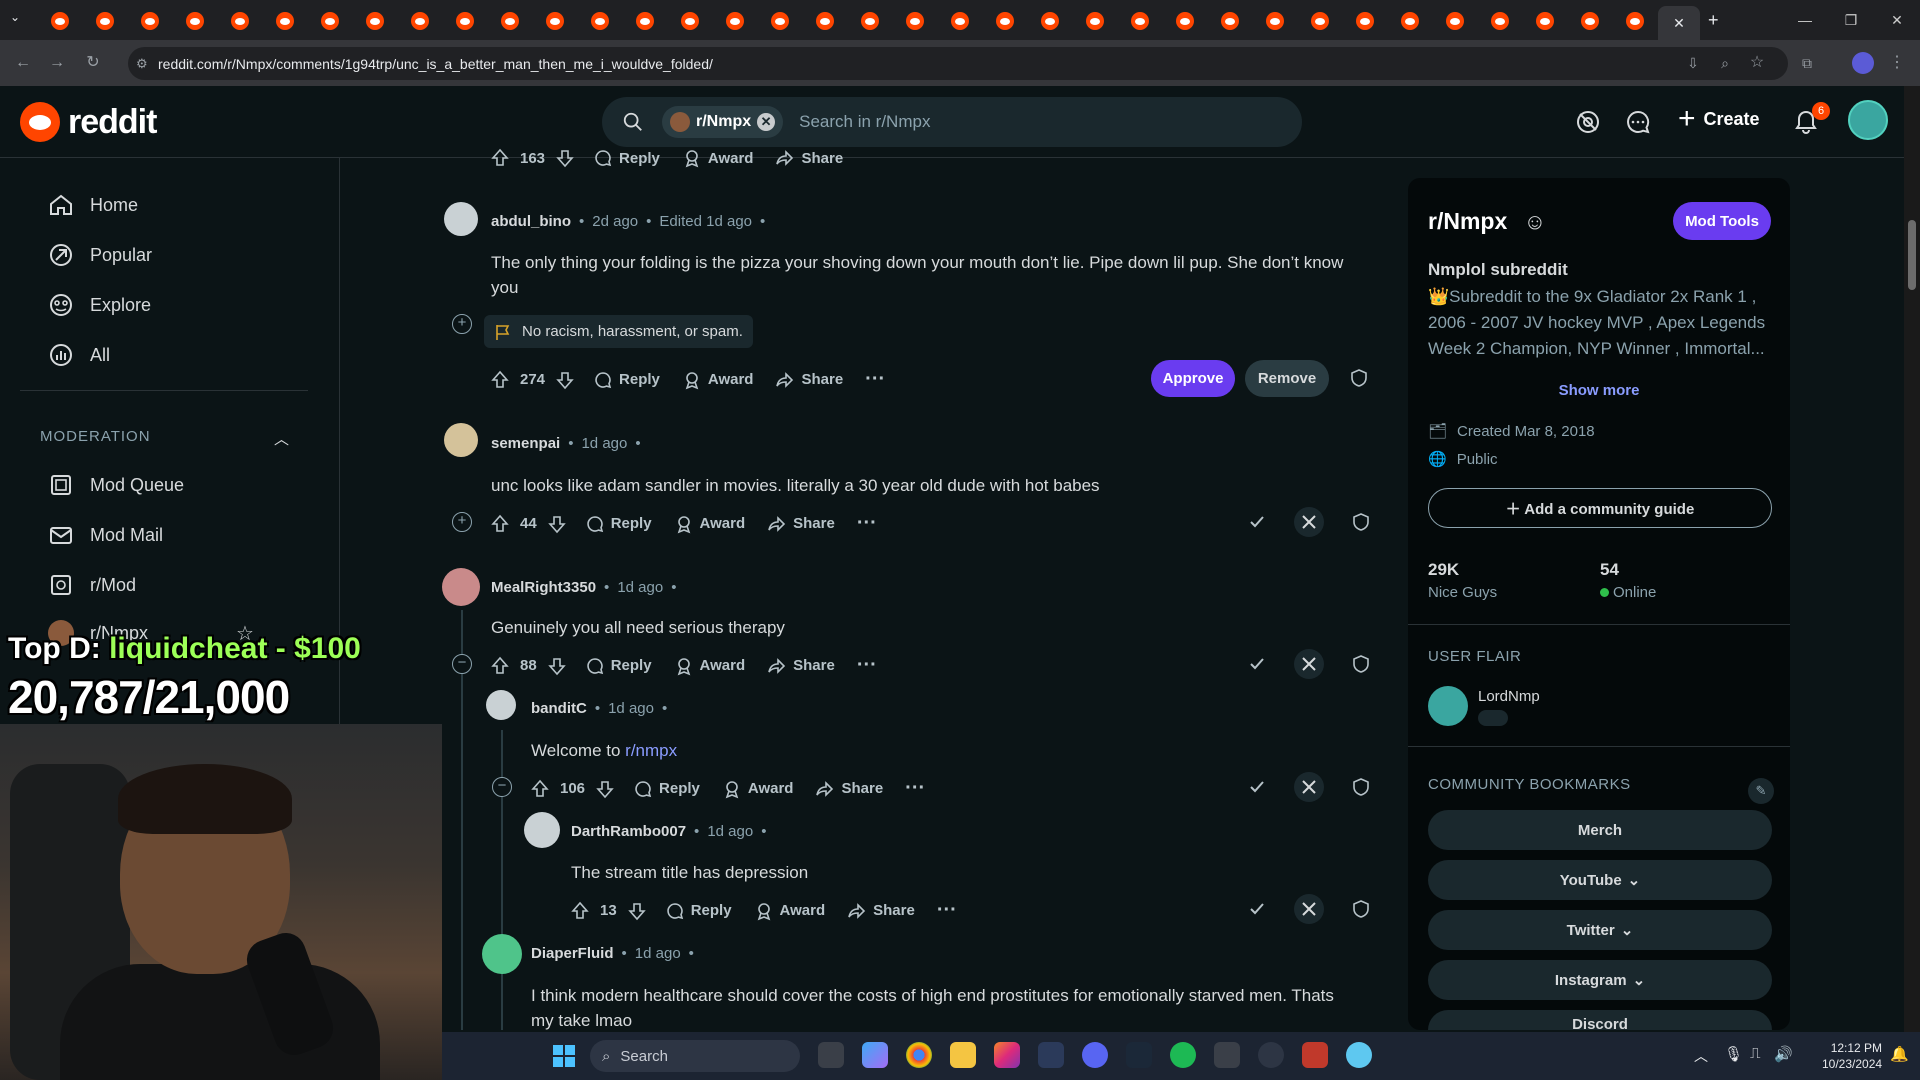 The height and width of the screenshot is (1080, 1920). Describe the element at coordinates (963, 1055) in the screenshot. I see `file-explorer-icon` at that location.